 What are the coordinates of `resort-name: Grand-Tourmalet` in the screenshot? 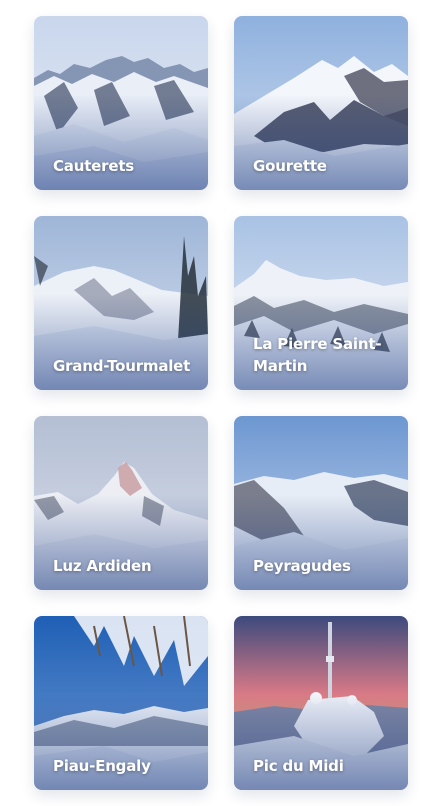 It's located at (122, 366).